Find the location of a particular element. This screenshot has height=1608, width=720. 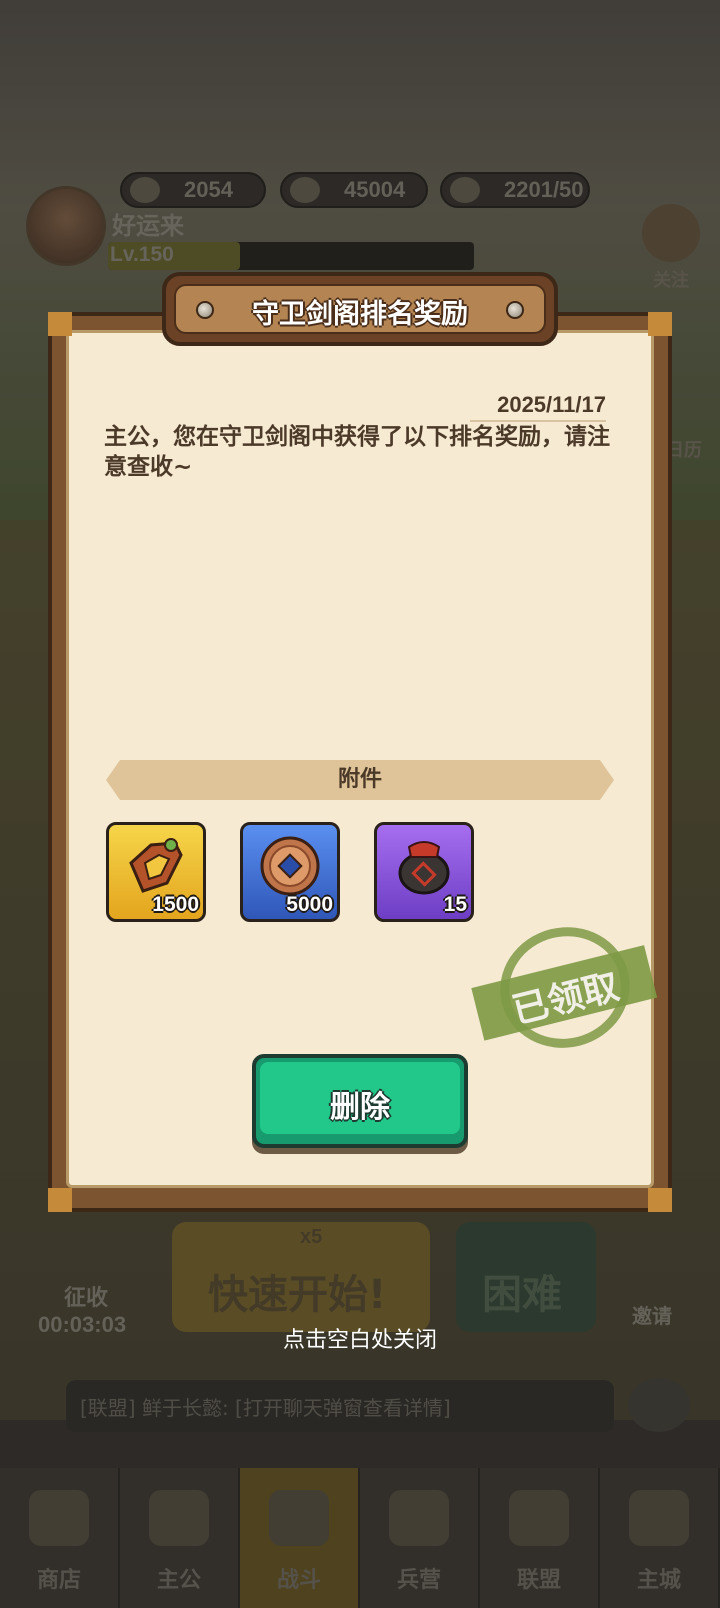

mail-body: 主公，您在守卫剑阁中获得了以下排名奖励，请注意查收~ is located at coordinates (357, 452).